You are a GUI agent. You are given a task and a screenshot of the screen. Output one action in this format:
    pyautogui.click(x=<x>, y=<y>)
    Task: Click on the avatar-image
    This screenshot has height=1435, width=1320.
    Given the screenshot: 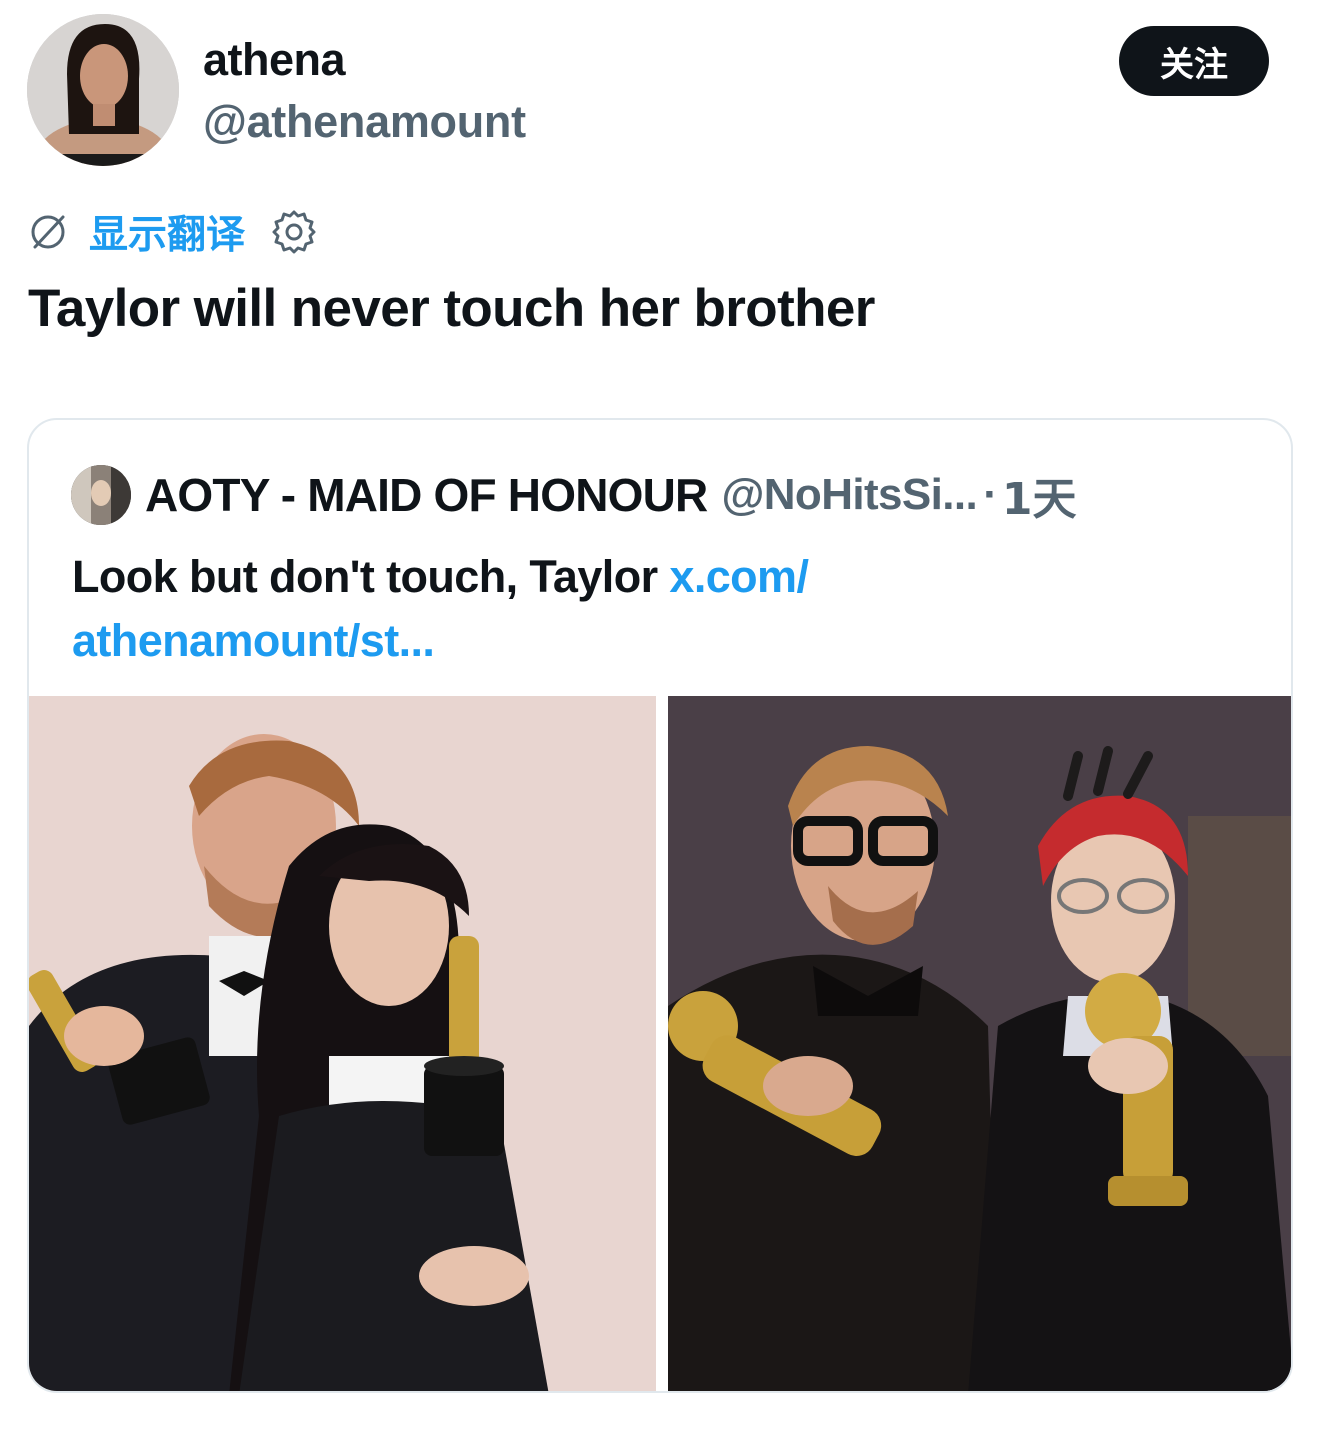 What is the action you would take?
    pyautogui.click(x=103, y=90)
    